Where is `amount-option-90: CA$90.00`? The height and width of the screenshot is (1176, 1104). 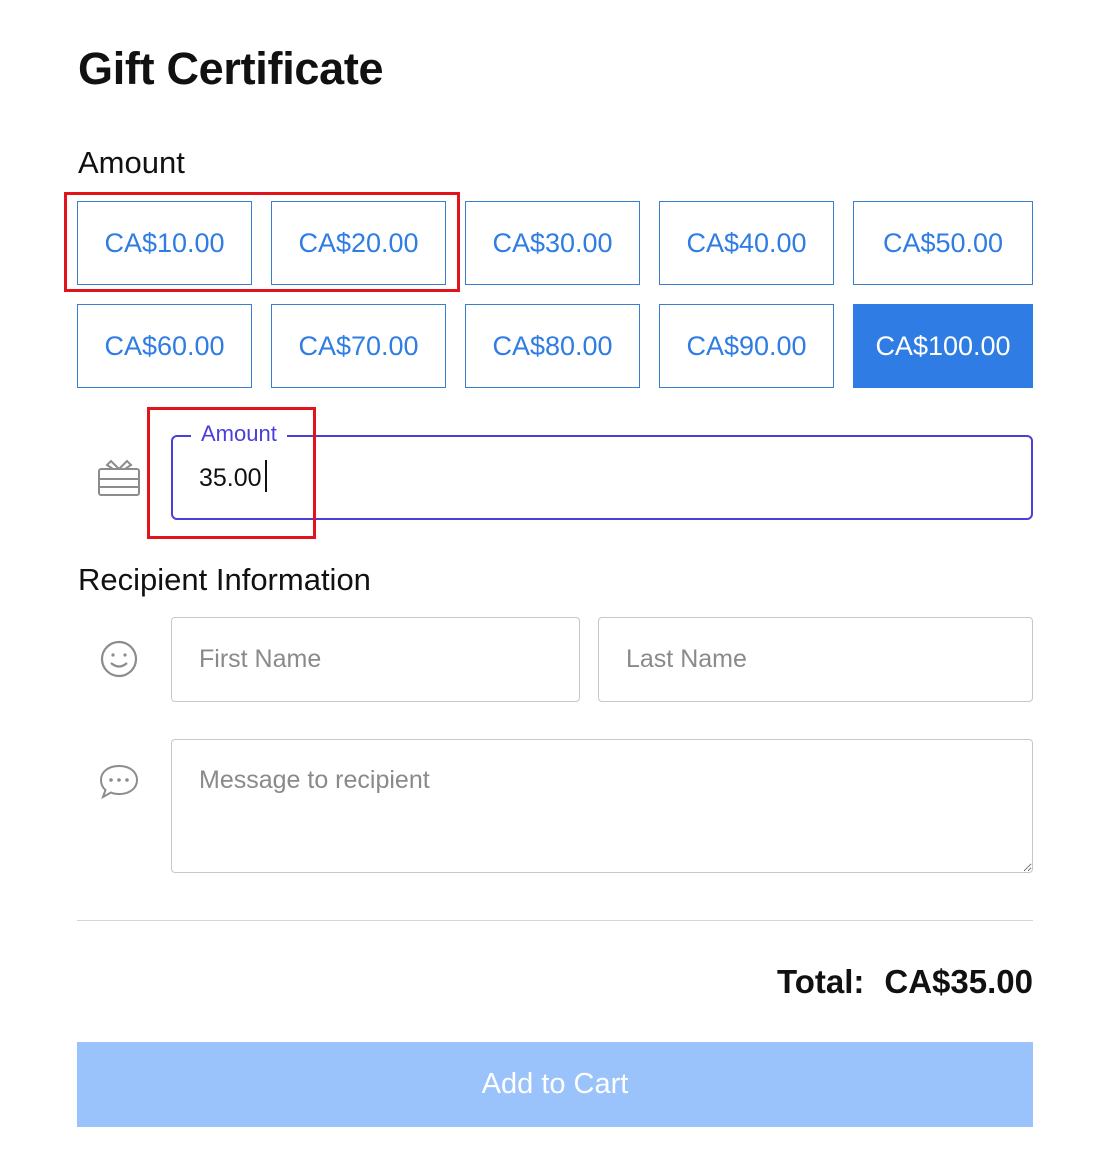
amount-option-90: CA$90.00 is located at coordinates (746, 346).